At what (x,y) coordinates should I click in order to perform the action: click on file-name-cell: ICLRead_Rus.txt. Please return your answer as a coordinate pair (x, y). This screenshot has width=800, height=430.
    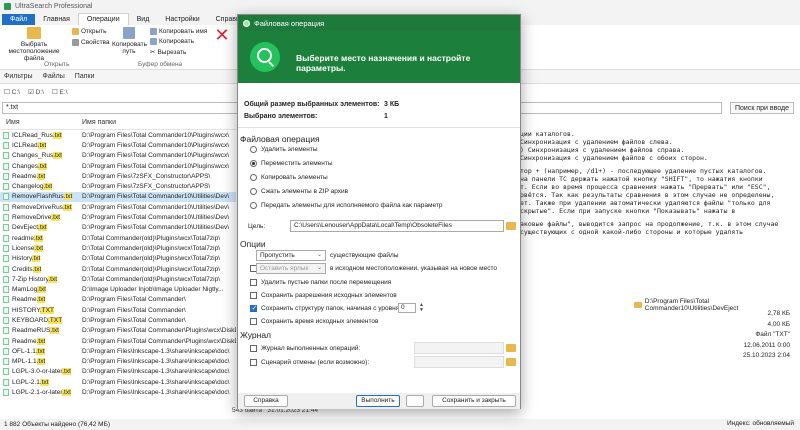
    Looking at the image, I should click on (41, 135).